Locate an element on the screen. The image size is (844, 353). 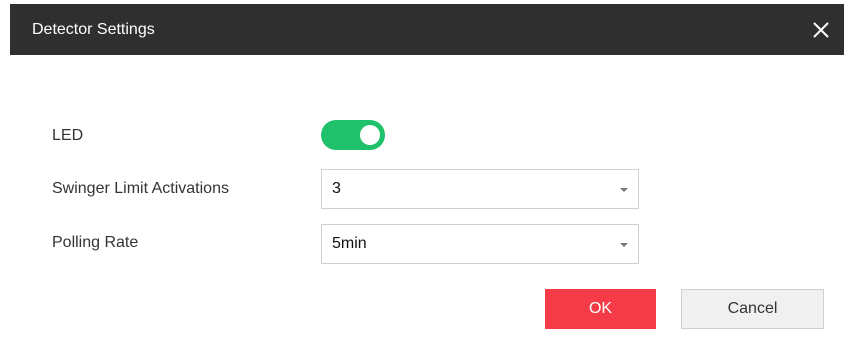
swinger-limit-value: 3 is located at coordinates (336, 188).